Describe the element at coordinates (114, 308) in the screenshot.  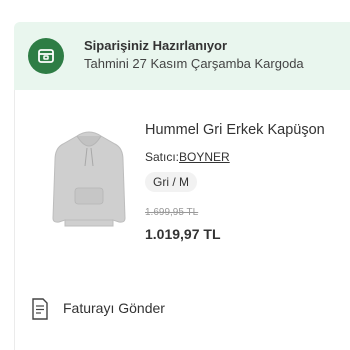
I see `send-invoice-label: Faturayı Gönder` at that location.